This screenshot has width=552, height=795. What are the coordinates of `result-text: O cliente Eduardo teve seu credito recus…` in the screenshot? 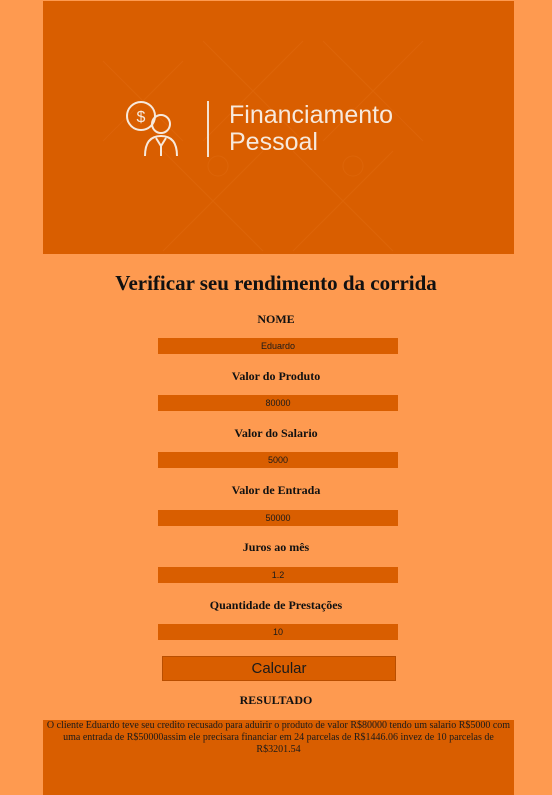 It's located at (278, 737).